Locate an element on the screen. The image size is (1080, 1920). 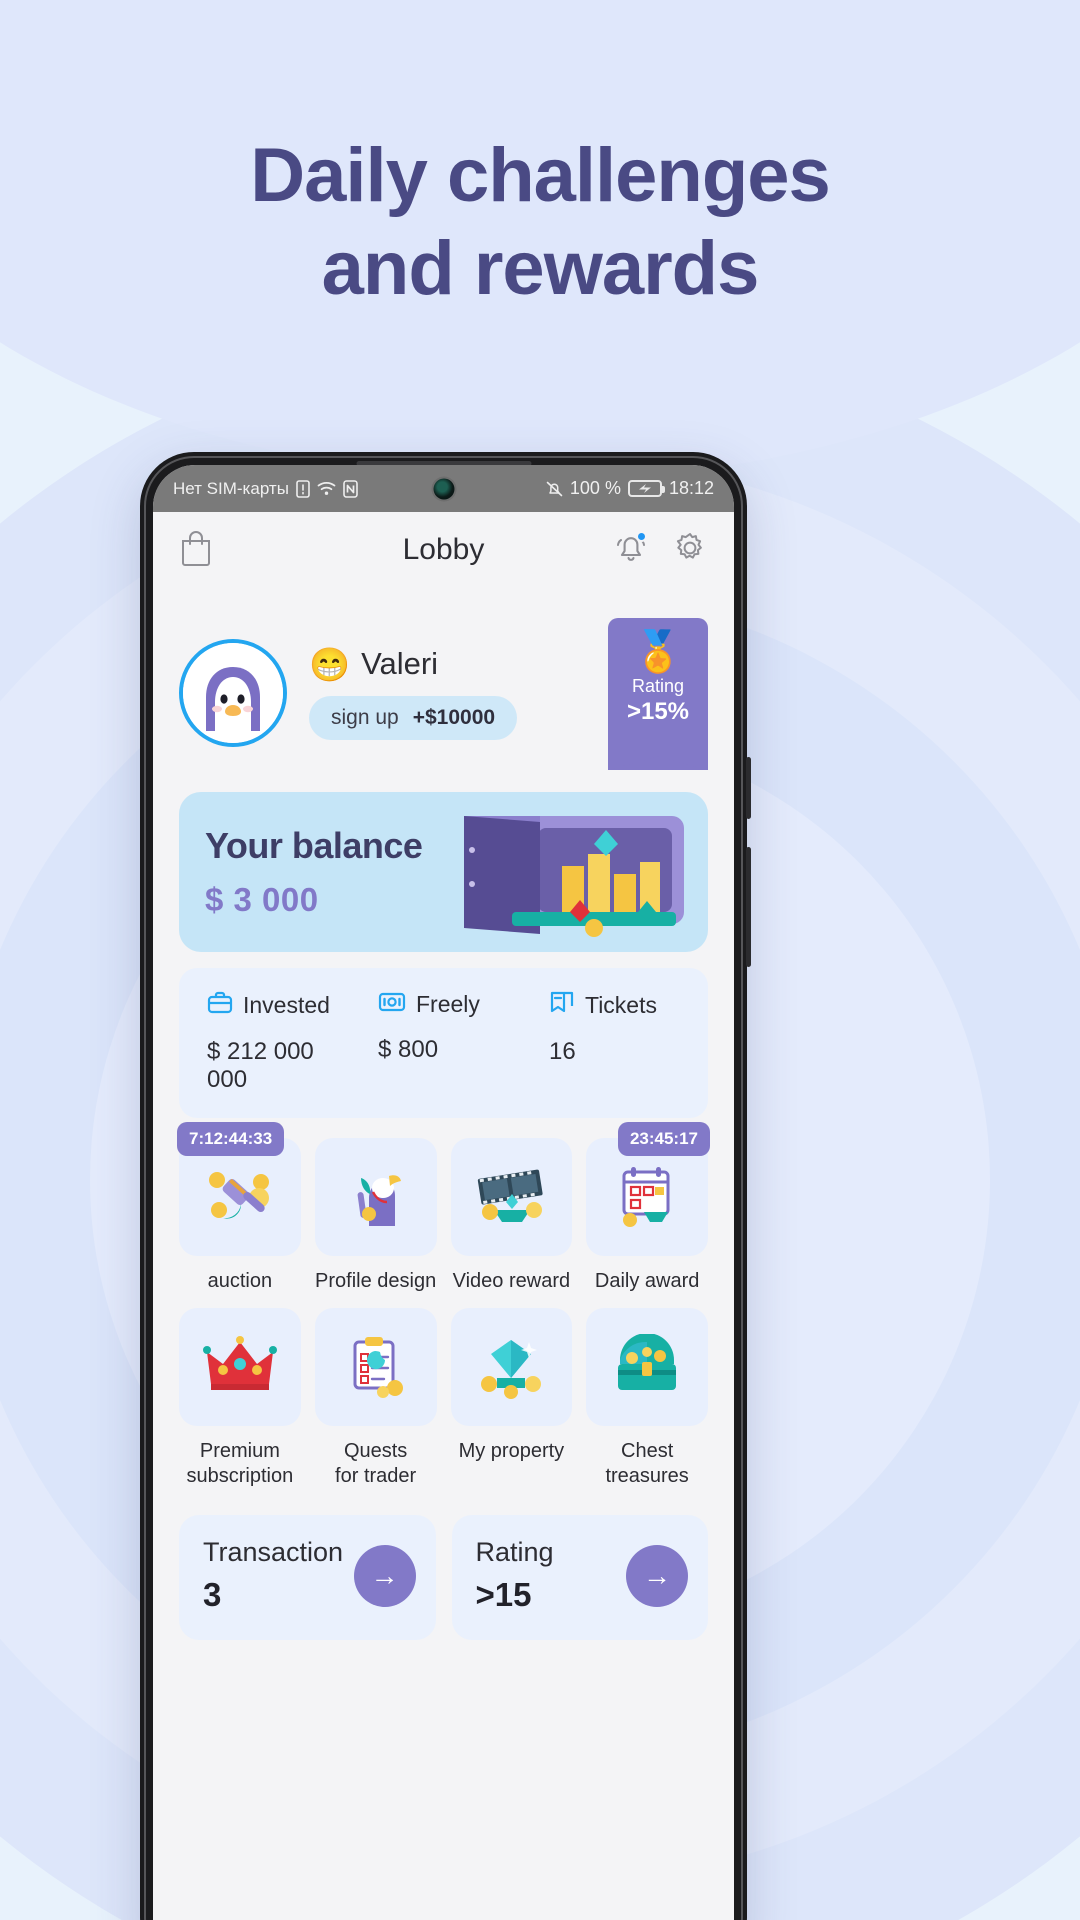
sim-warning-icon is located at coordinates (303, 488).